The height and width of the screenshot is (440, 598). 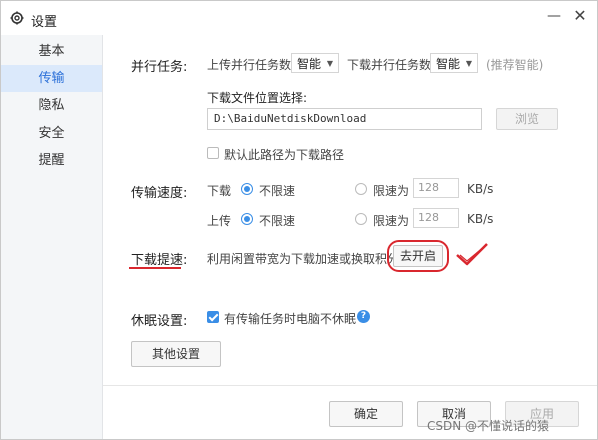 I want to click on sidebar-item-security: 安全, so click(x=51, y=133).